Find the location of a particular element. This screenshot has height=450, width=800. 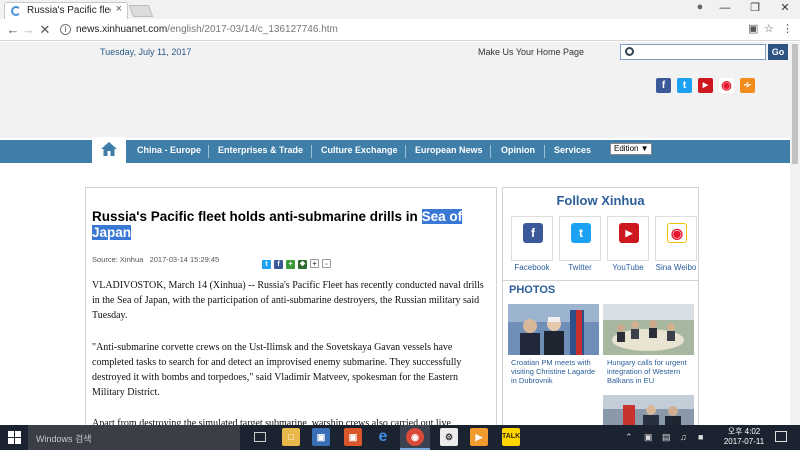

page-scrollbar is located at coordinates (795, 233).